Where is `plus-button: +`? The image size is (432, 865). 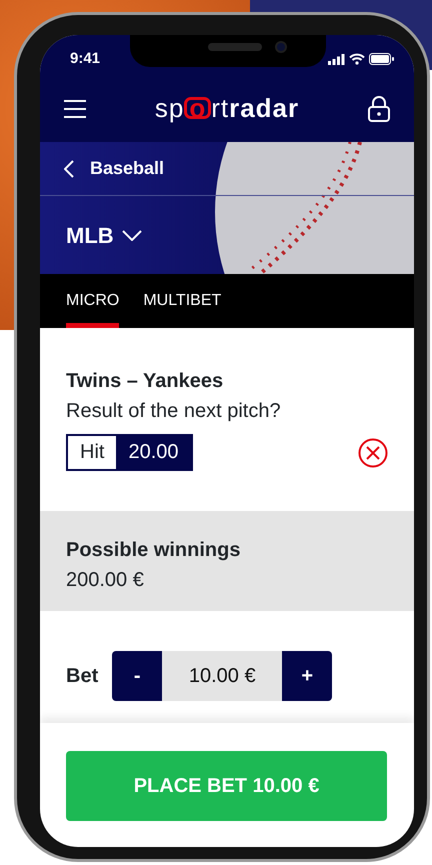 plus-button: + is located at coordinates (307, 676).